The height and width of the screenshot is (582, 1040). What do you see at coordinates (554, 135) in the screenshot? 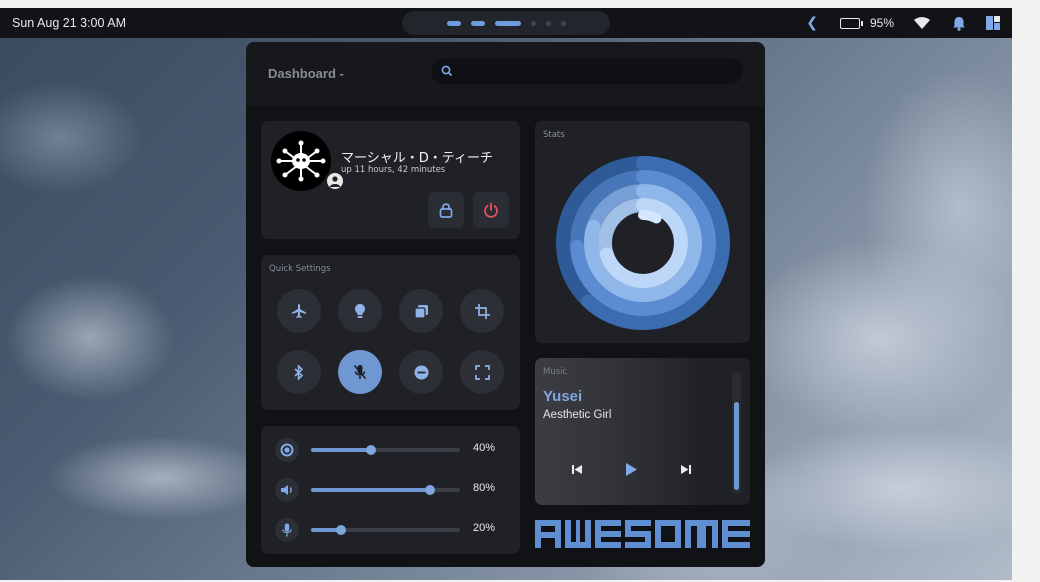
I see `stats-label: Stats` at bounding box center [554, 135].